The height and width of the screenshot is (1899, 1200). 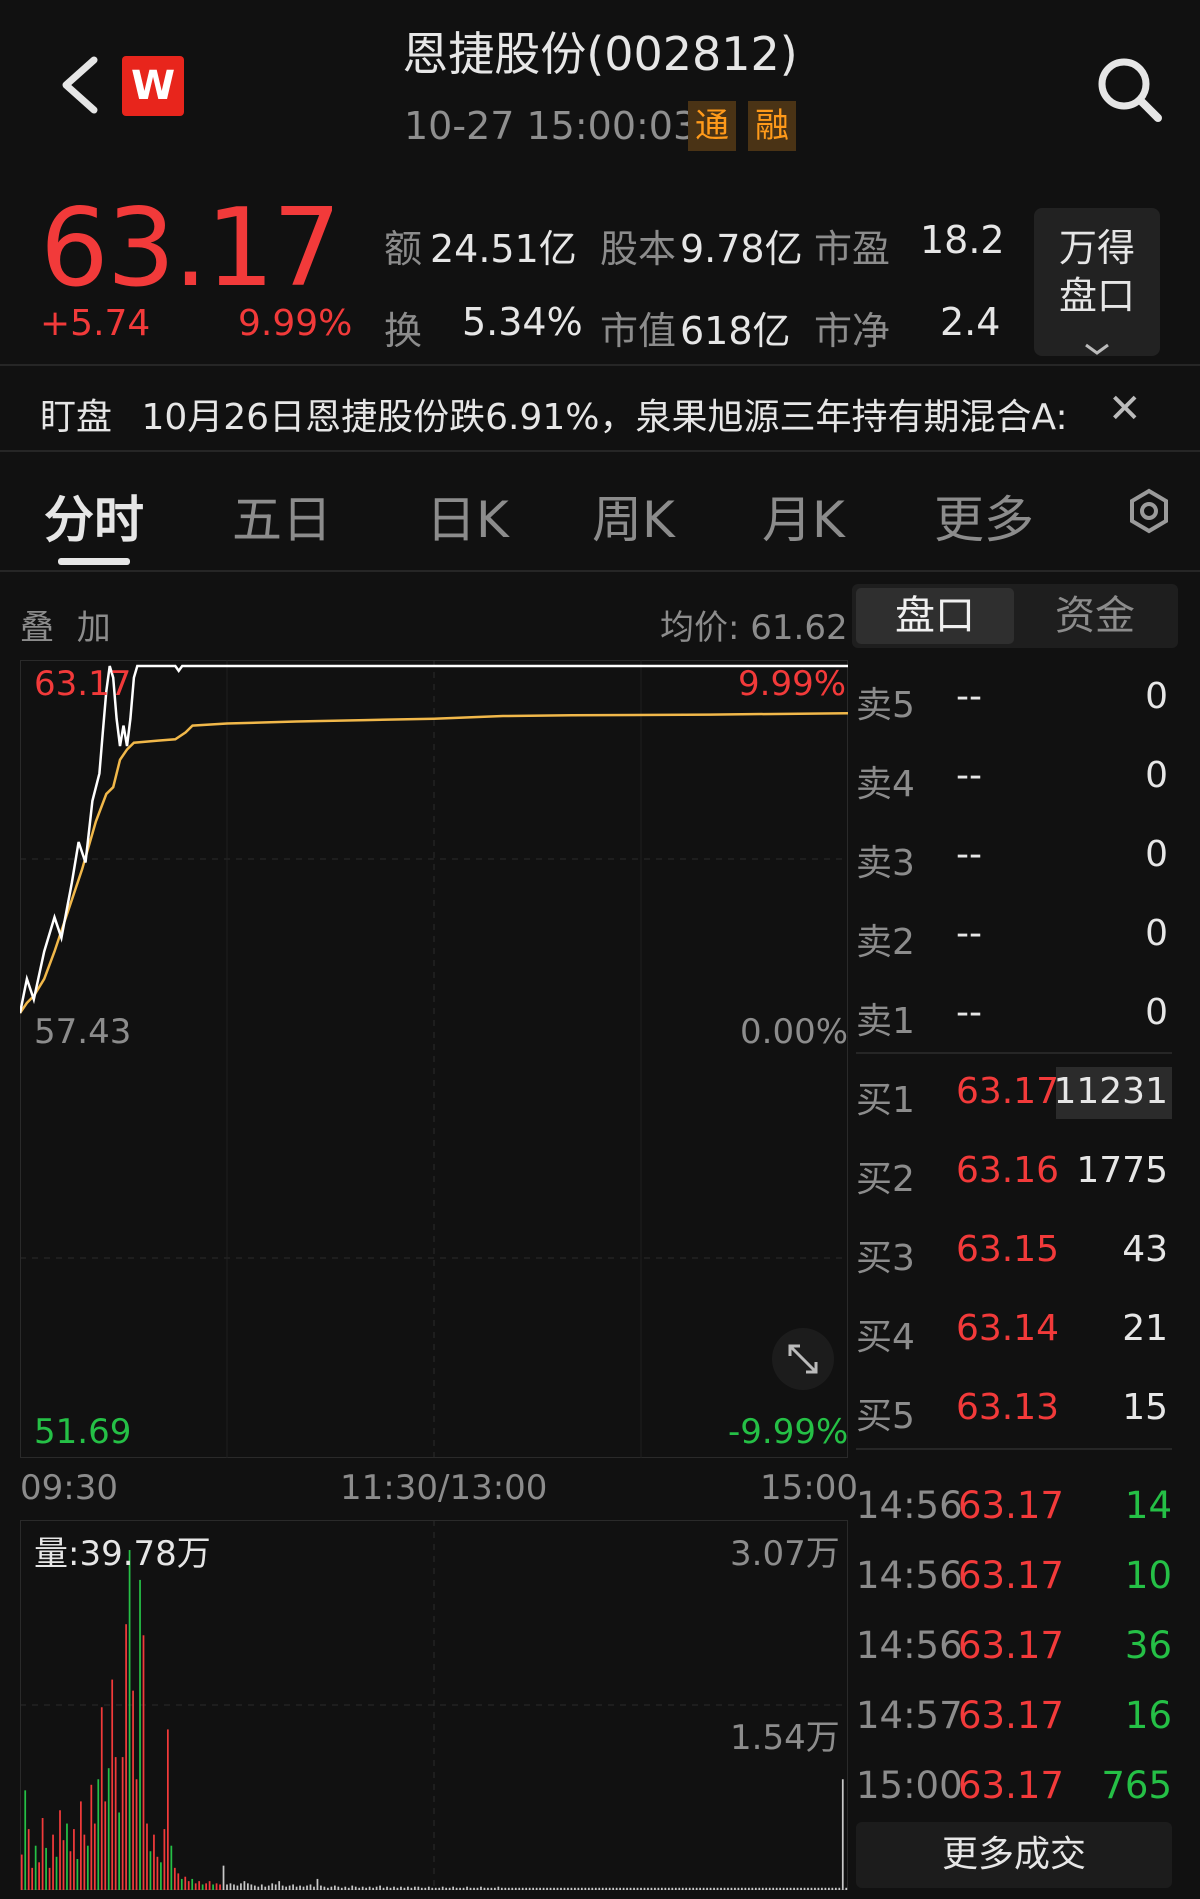 What do you see at coordinates (633, 516) in the screenshot?
I see `tab-weekly-k: 周K` at bounding box center [633, 516].